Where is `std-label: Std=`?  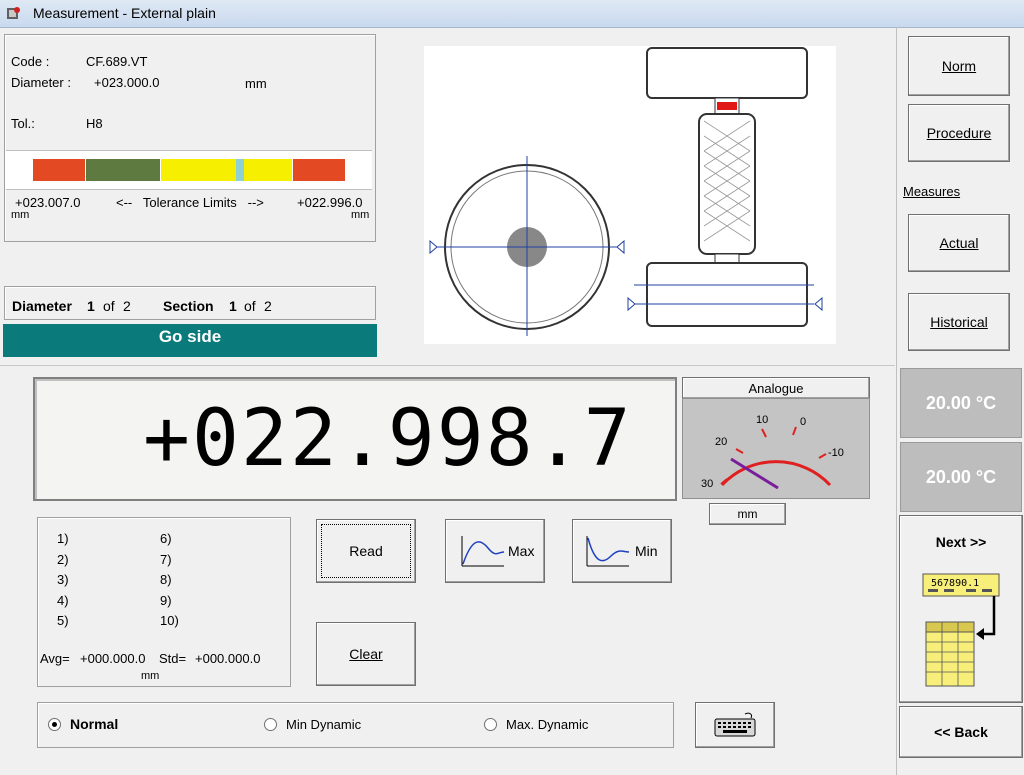 std-label: Std= is located at coordinates (173, 658).